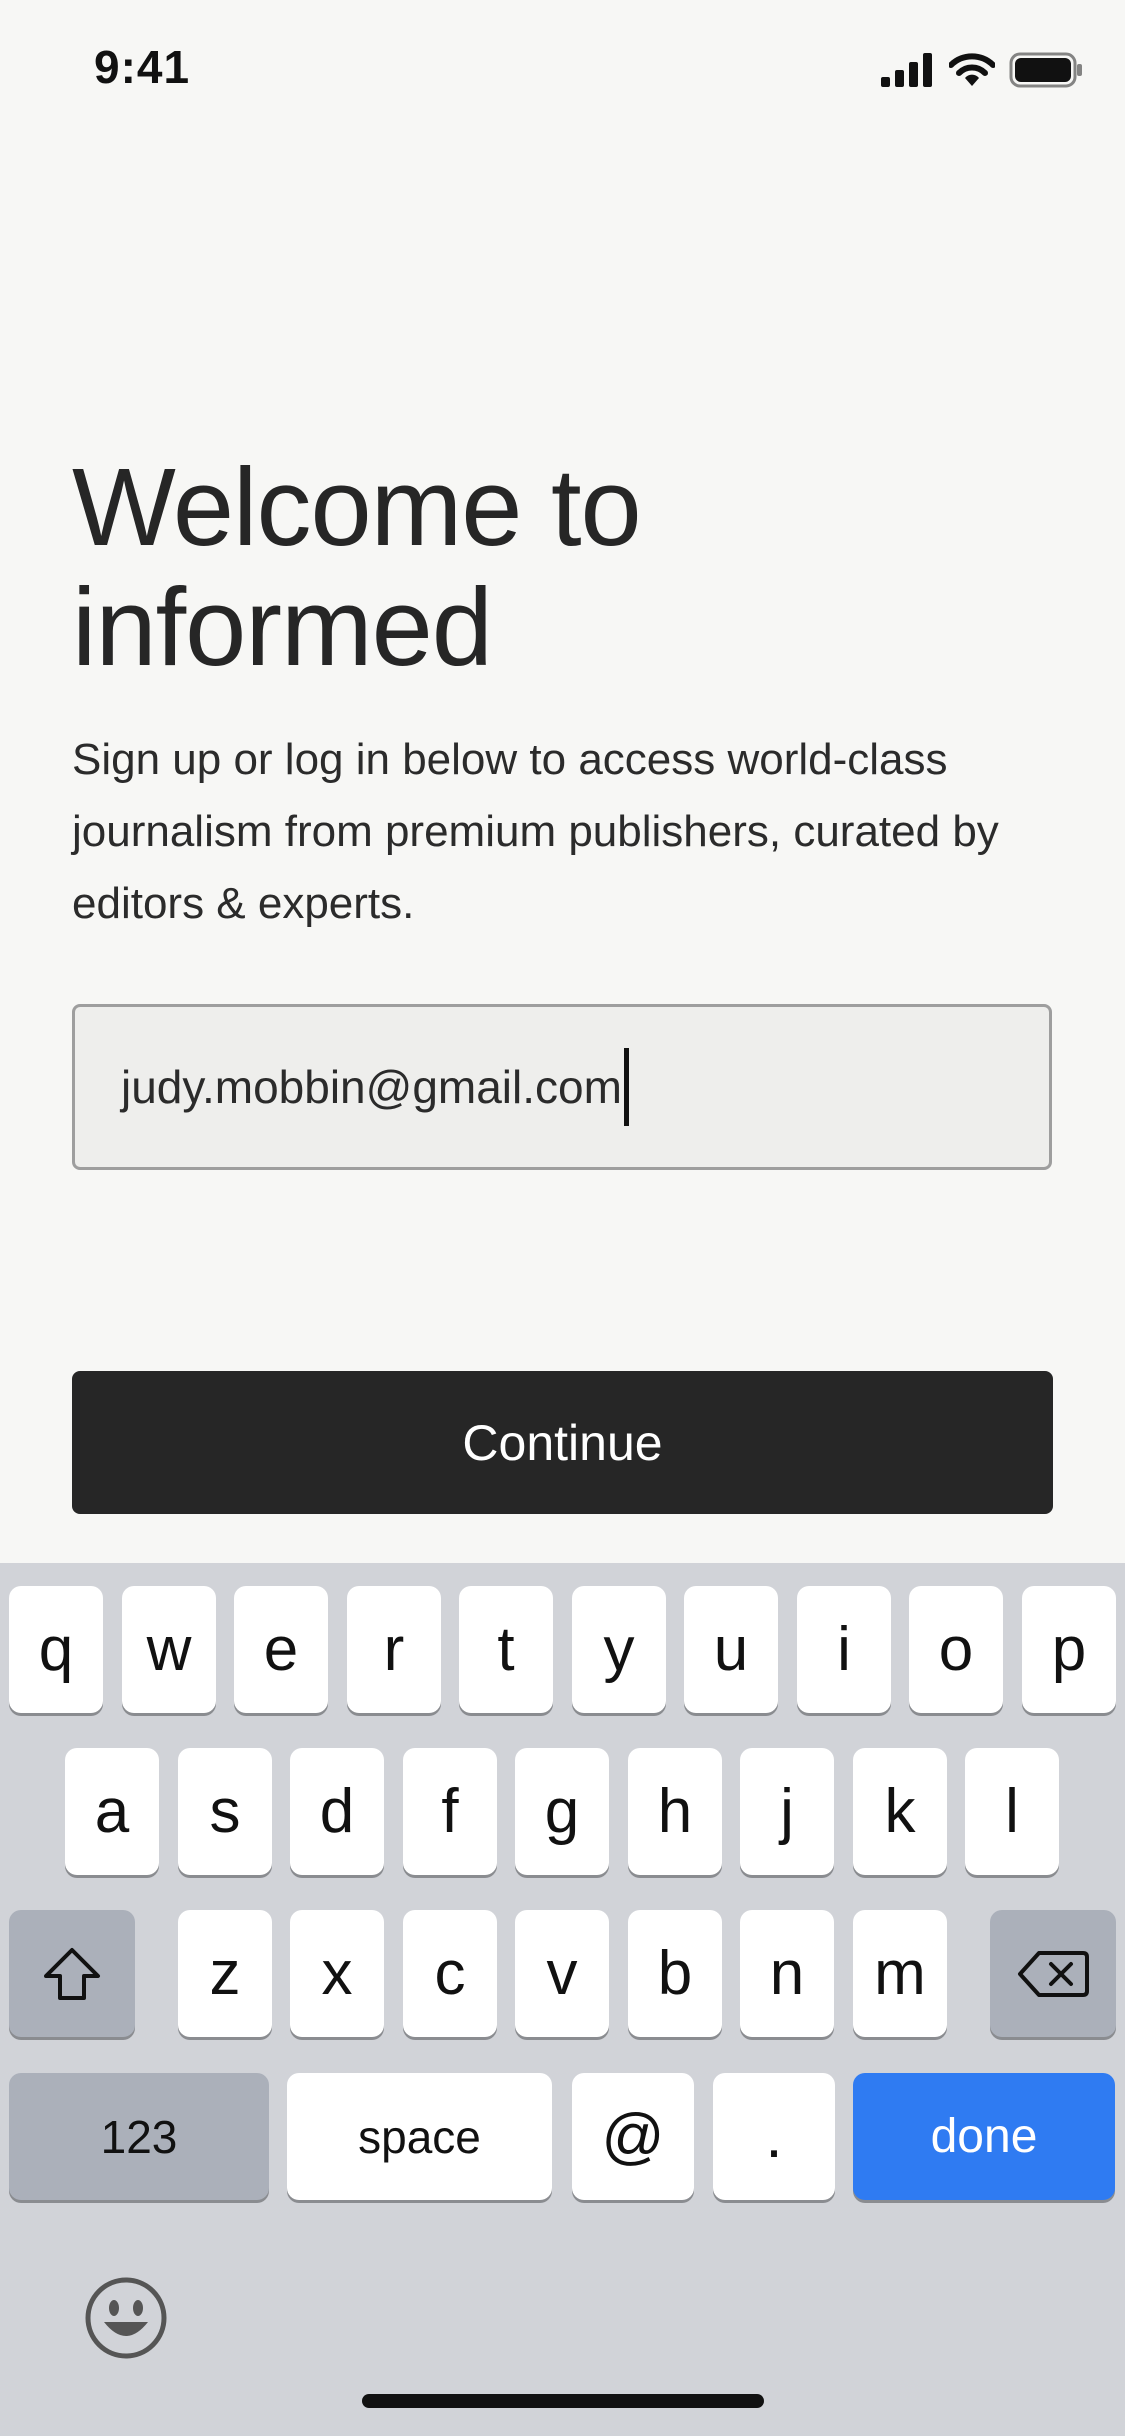  I want to click on key-q: q, so click(56, 1649).